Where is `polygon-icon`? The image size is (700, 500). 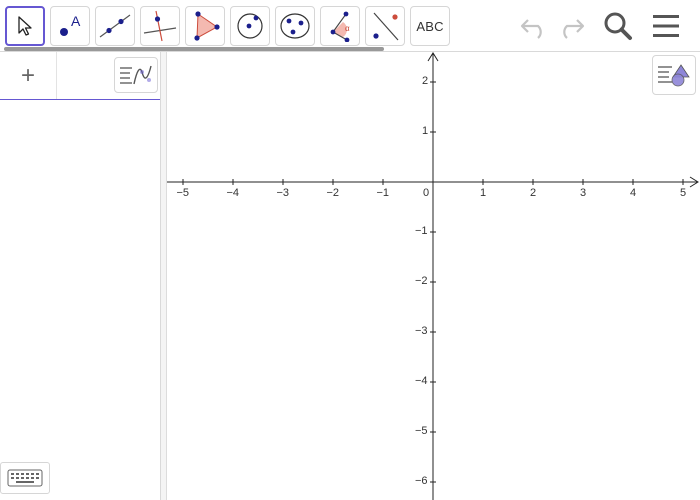 polygon-icon is located at coordinates (207, 26).